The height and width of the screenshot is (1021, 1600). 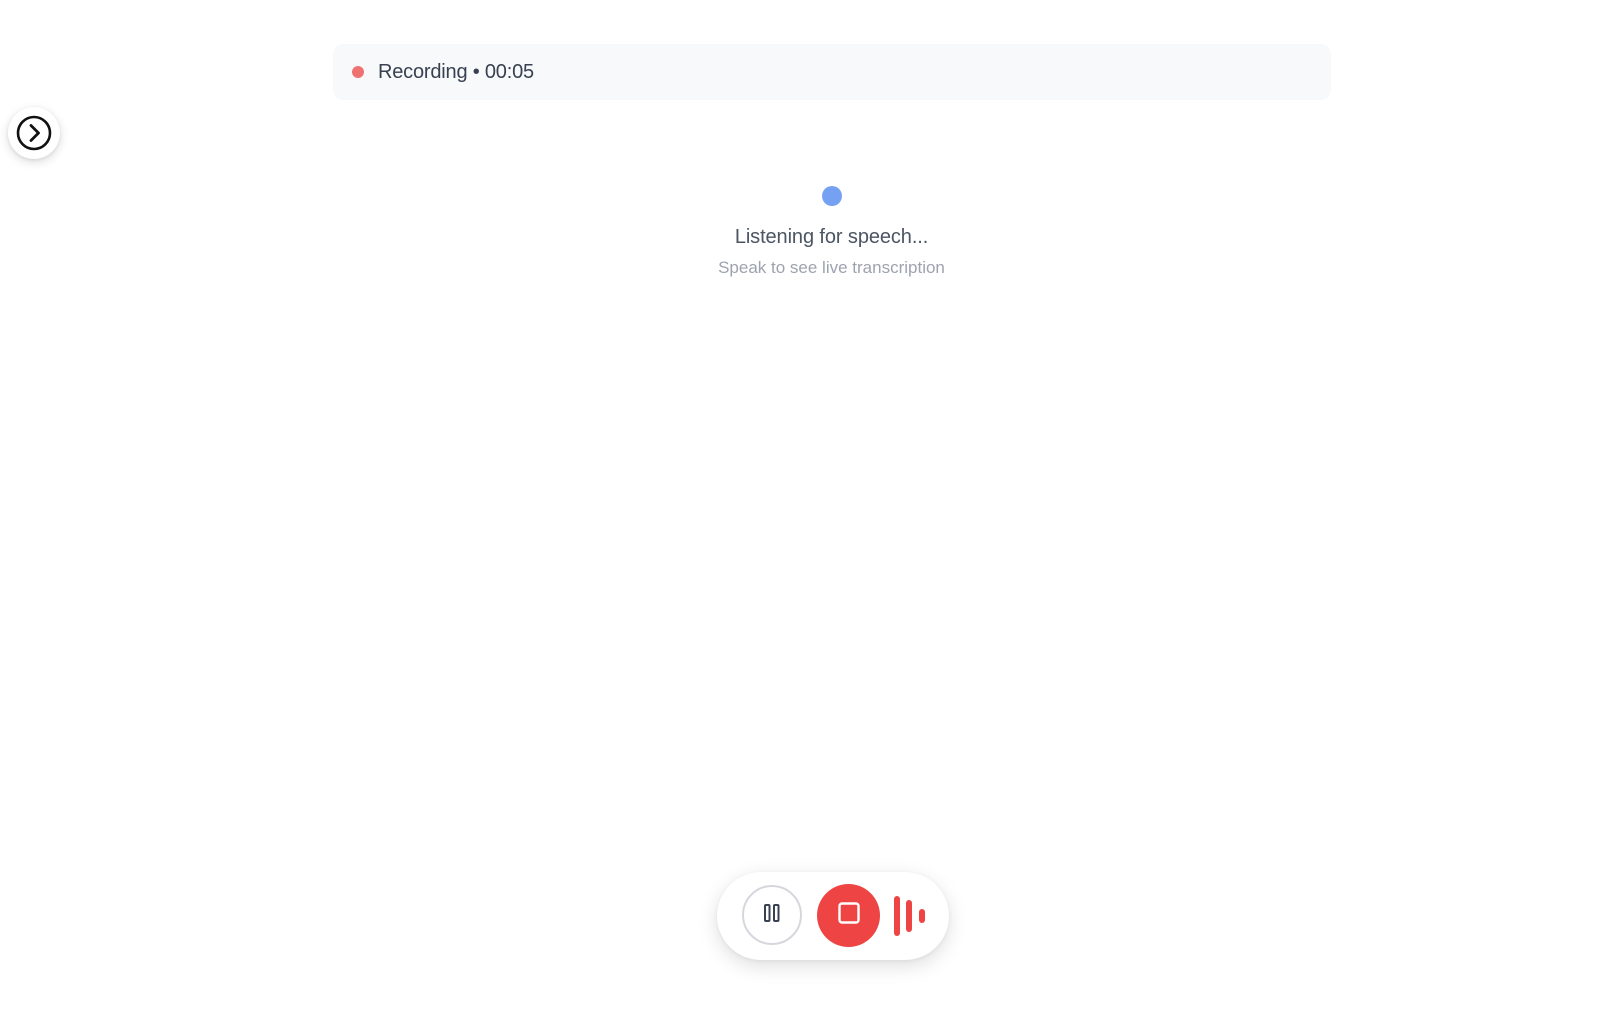 What do you see at coordinates (358, 72) in the screenshot?
I see `recording-indicator-dot` at bounding box center [358, 72].